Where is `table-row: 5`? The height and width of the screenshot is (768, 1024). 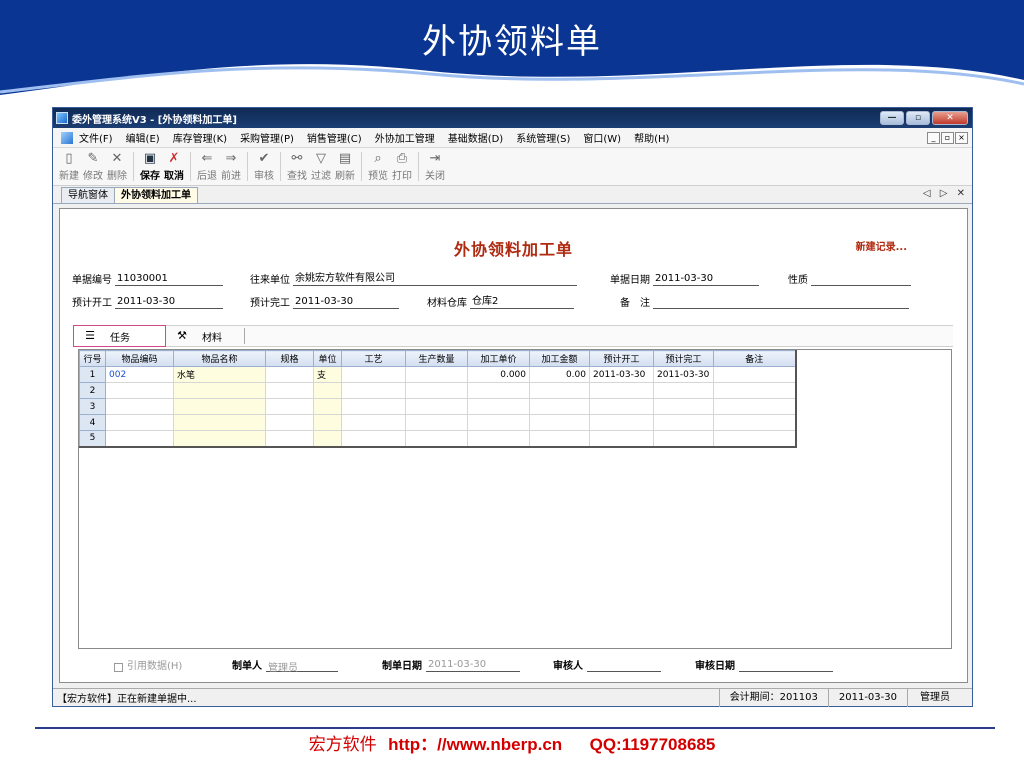 table-row: 5 is located at coordinates (437, 438).